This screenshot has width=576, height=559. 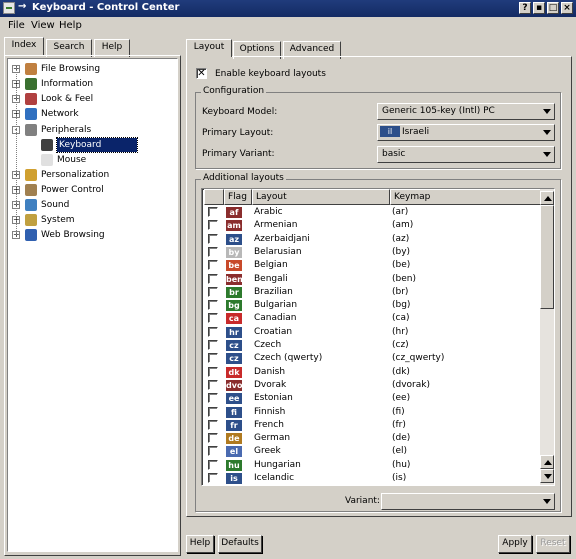 I want to click on enable-layouts-label: Enable keyboard layouts, so click(x=270, y=74).